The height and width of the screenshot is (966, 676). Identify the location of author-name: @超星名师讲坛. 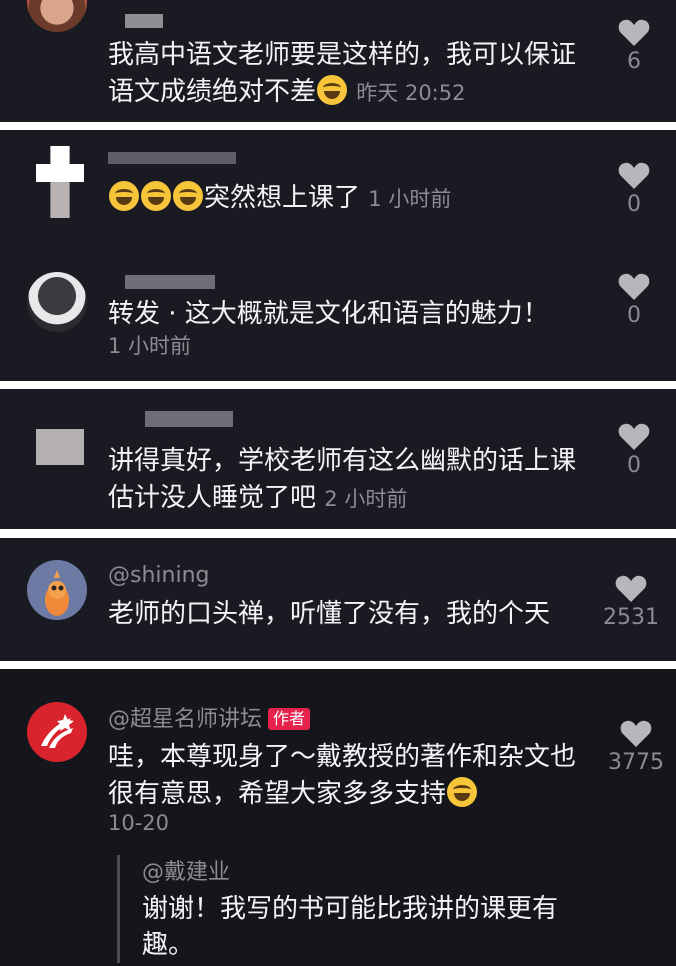
(185, 719).